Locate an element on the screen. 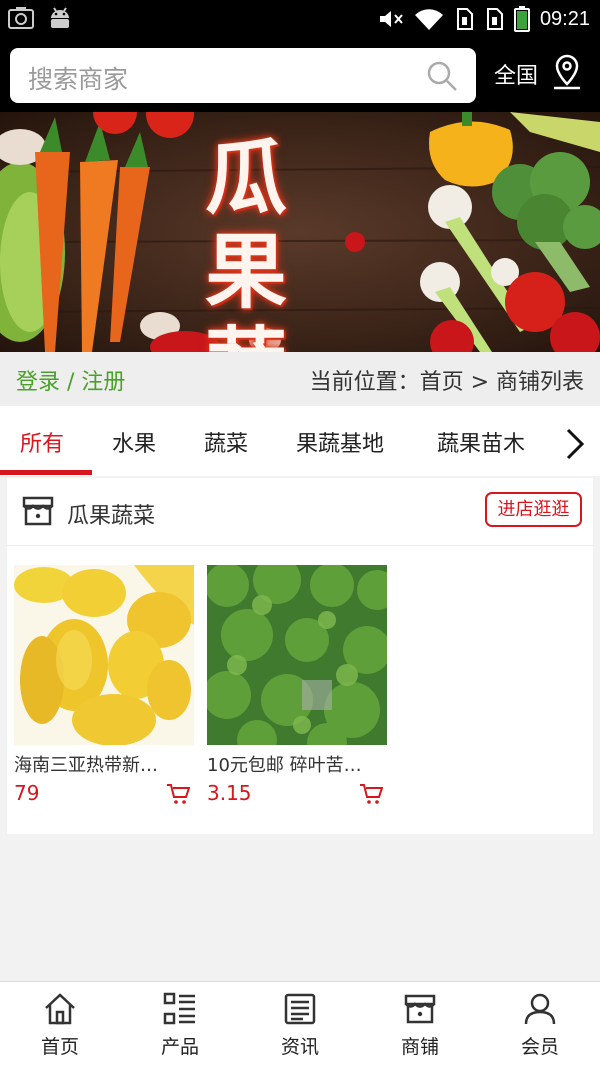 This screenshot has width=600, height=1067. breadcrumb: 当前位置：首页 > 商铺列表 is located at coordinates (446, 382).